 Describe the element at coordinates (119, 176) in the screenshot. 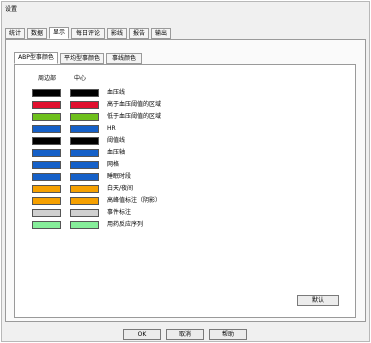

I see `color-row-label: 睡眠时段` at that location.